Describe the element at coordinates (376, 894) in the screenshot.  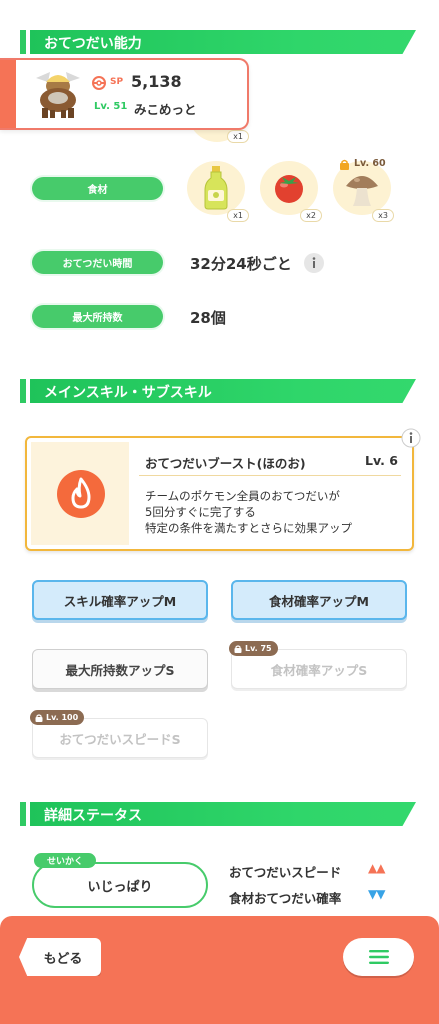
I see `down-arrows-icon: ▼▼` at that location.